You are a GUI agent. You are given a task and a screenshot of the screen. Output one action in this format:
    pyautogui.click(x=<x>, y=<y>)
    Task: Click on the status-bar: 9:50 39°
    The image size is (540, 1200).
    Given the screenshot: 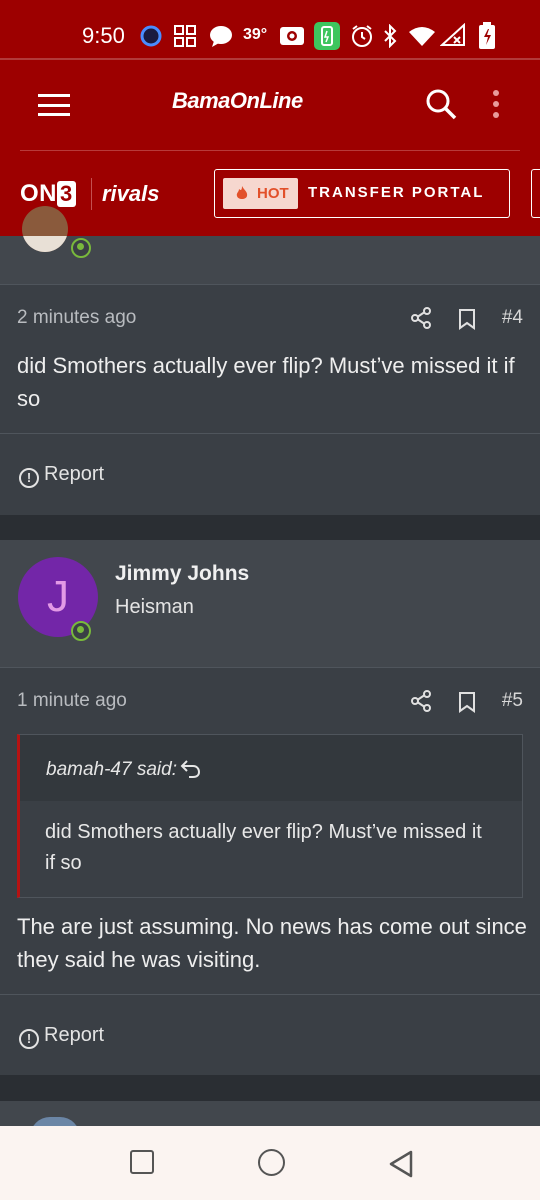 What is the action you would take?
    pyautogui.click(x=270, y=30)
    